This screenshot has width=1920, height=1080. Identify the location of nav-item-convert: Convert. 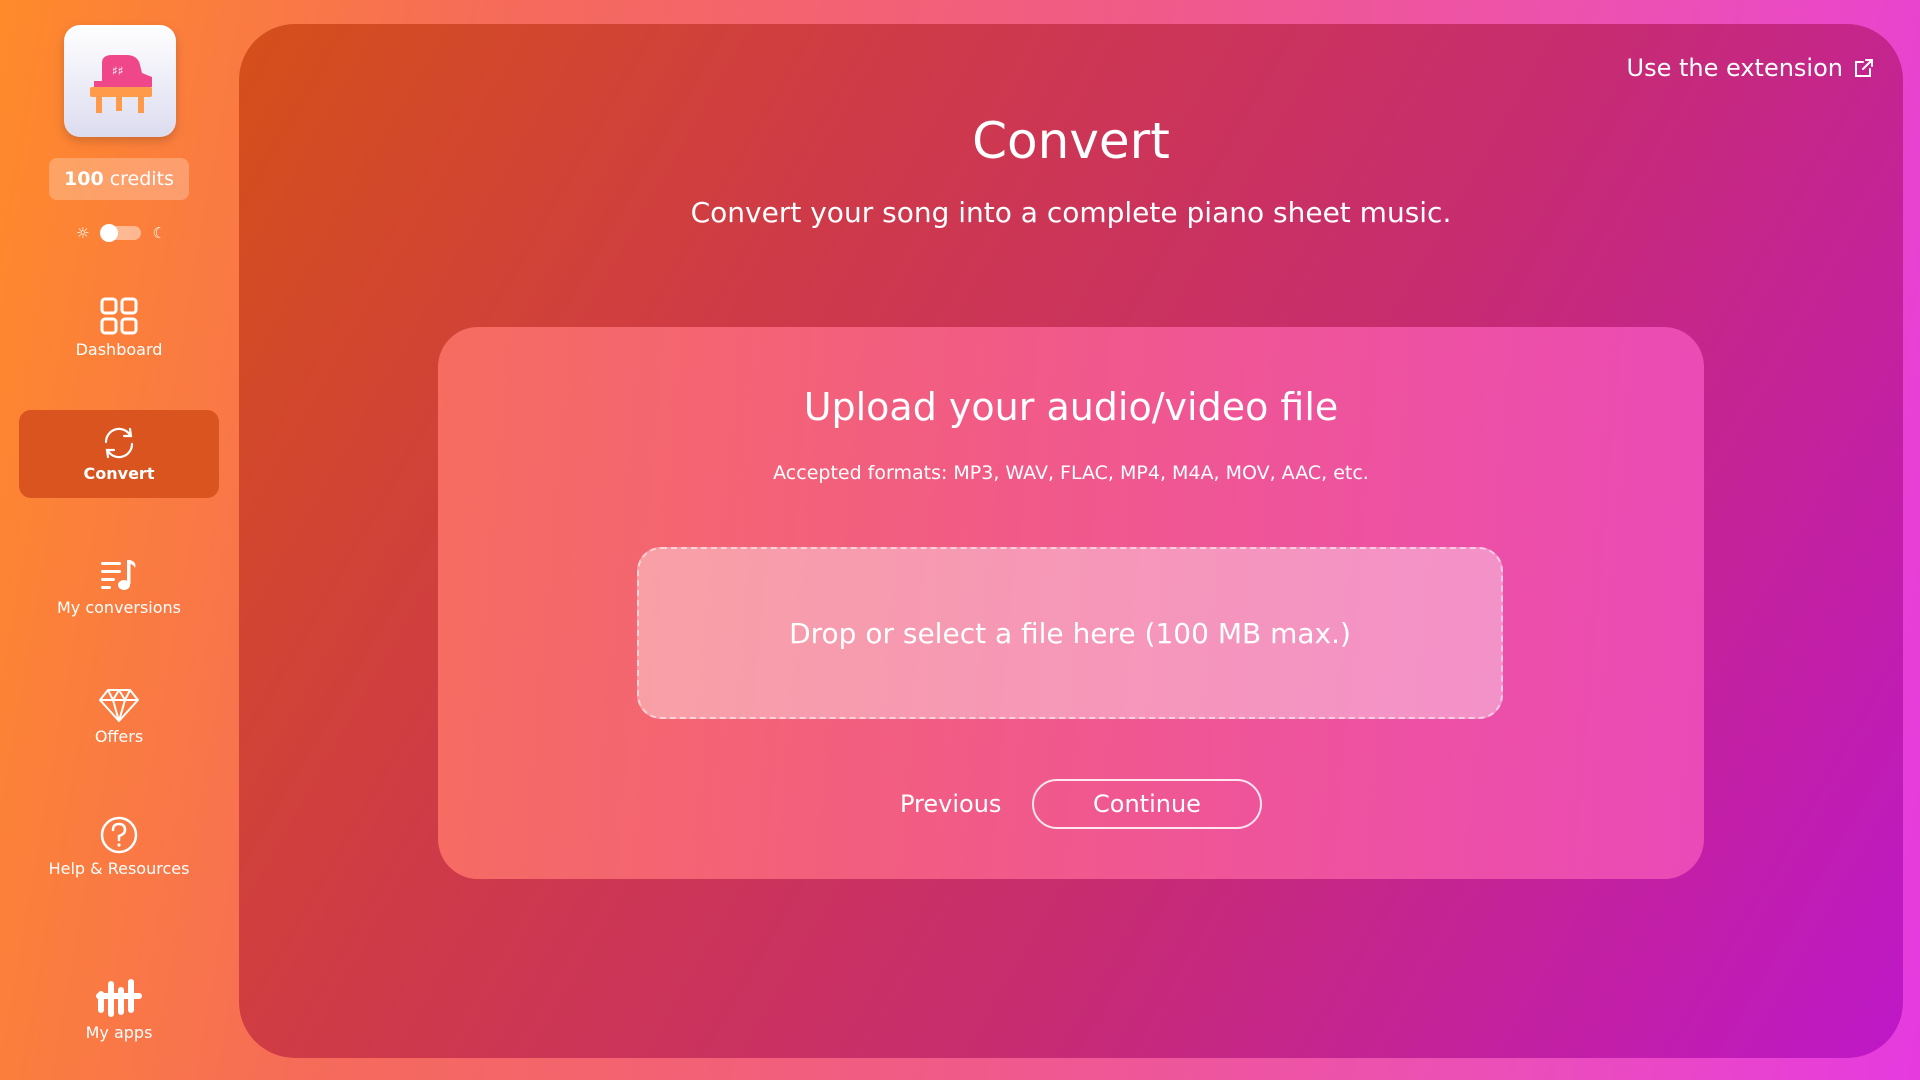
(119, 454).